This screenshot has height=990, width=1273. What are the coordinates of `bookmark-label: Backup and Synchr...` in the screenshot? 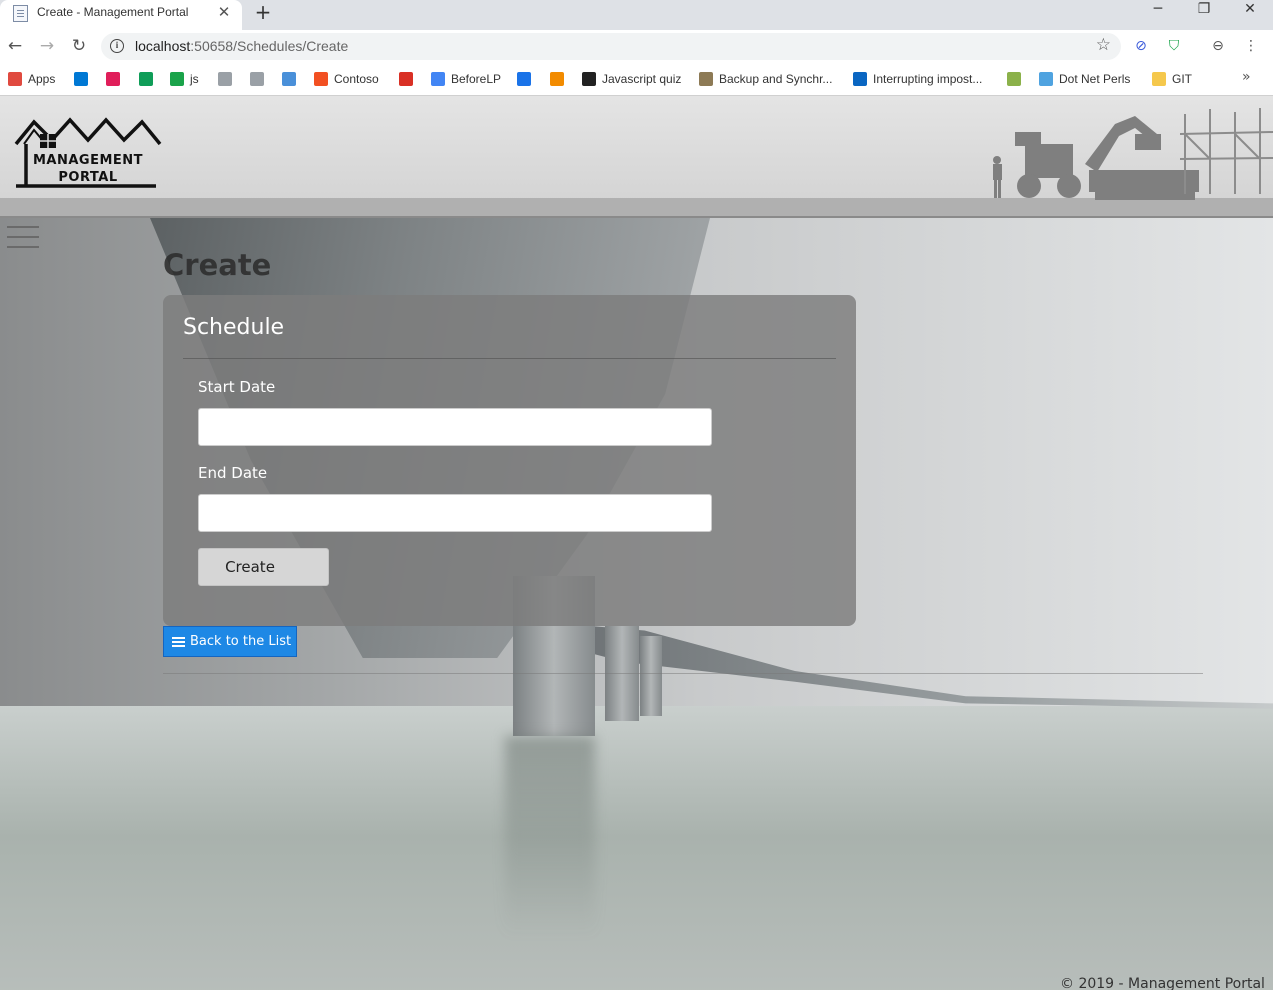 It's located at (776, 79).